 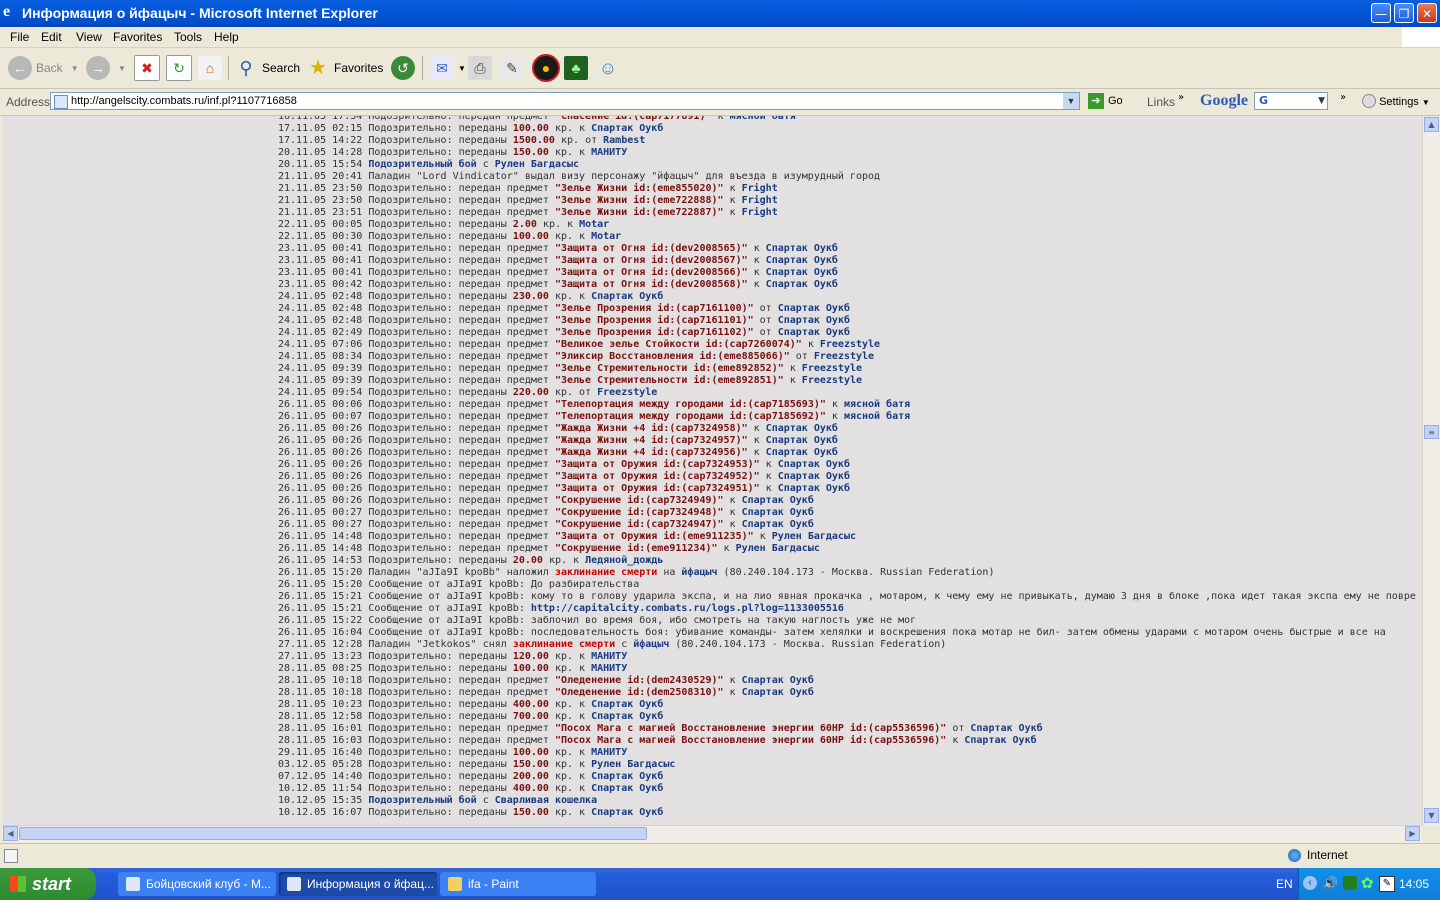 I want to click on tray-expand-icon: ‹, so click(x=1310, y=883).